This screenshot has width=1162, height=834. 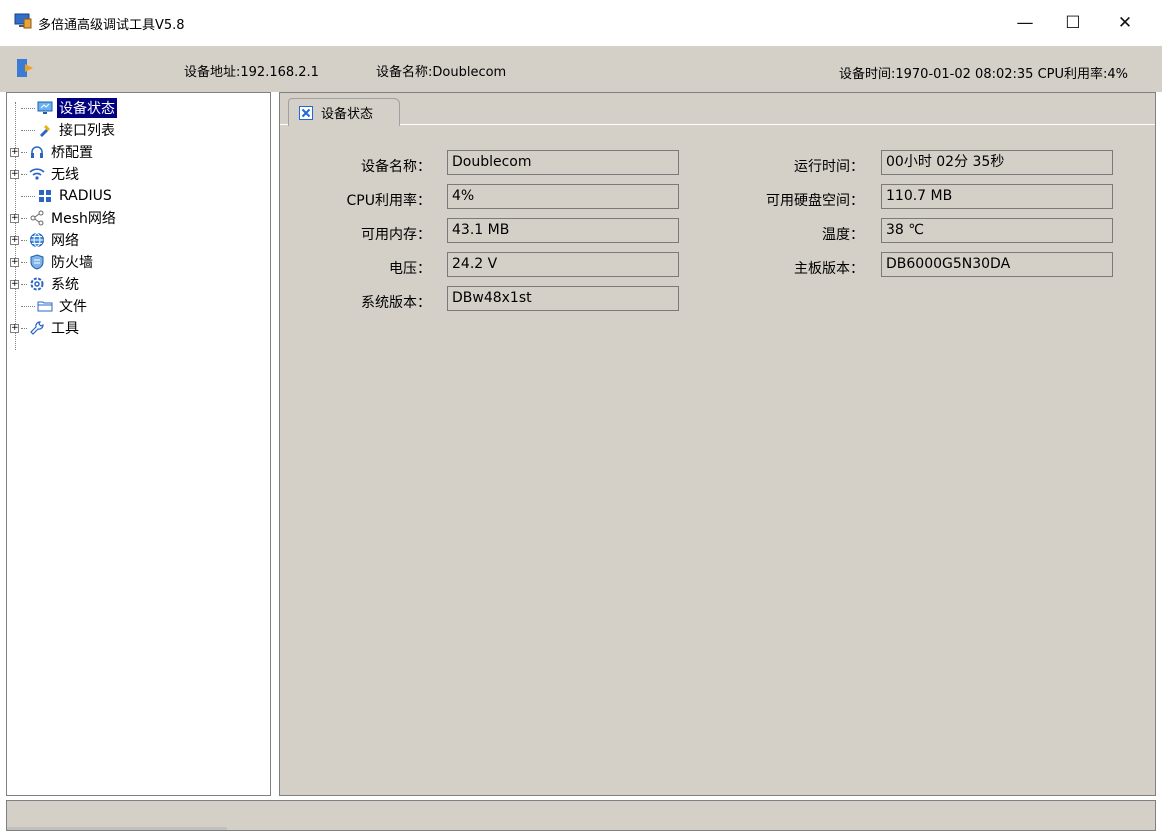 What do you see at coordinates (829, 167) in the screenshot?
I see `uptime-label: 运行时间：` at bounding box center [829, 167].